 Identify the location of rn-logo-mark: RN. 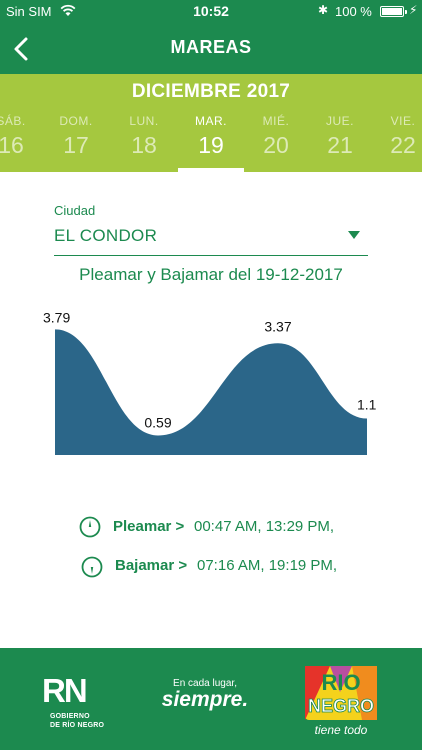
(65, 690).